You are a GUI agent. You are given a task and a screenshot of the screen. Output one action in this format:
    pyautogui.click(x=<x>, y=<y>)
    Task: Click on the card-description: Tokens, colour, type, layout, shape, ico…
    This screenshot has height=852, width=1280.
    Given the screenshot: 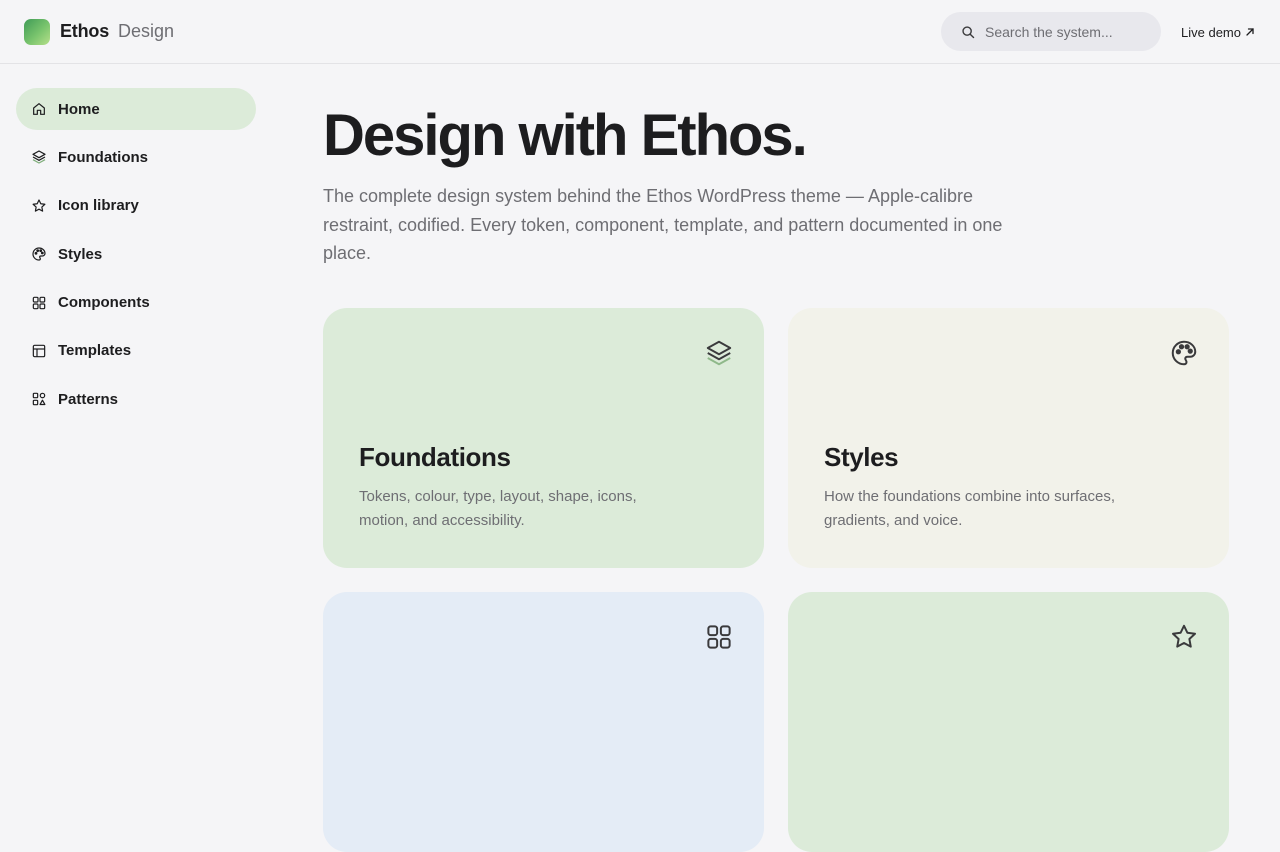 What is the action you would take?
    pyautogui.click(x=498, y=508)
    